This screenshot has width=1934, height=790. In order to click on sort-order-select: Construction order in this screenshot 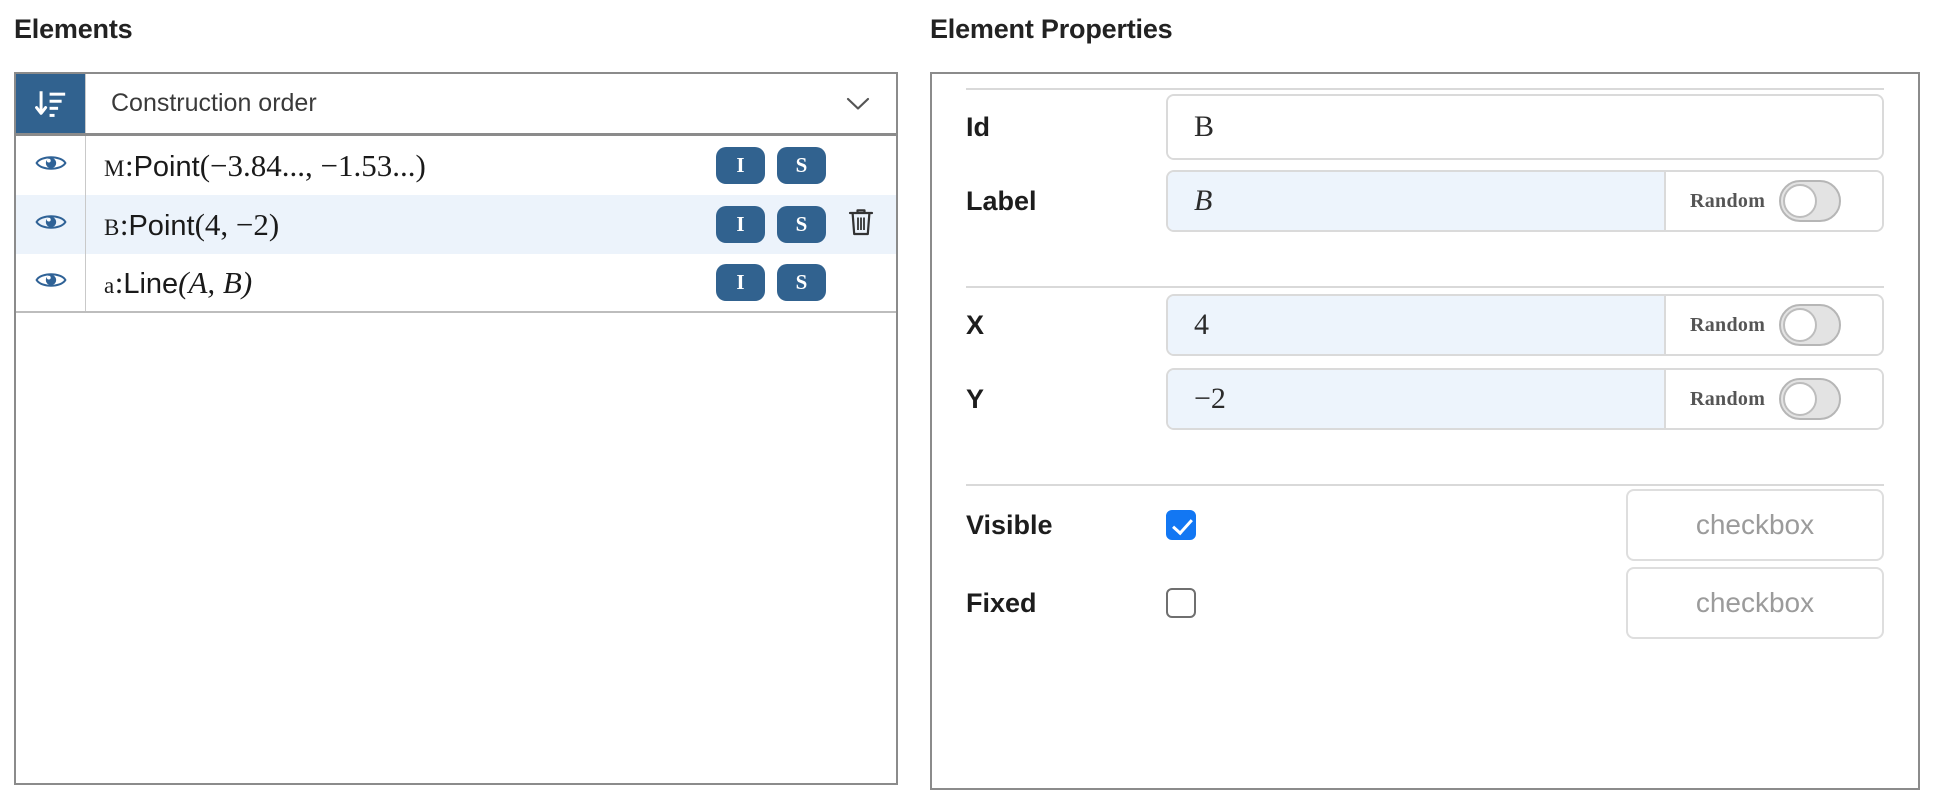, I will do `click(490, 103)`.